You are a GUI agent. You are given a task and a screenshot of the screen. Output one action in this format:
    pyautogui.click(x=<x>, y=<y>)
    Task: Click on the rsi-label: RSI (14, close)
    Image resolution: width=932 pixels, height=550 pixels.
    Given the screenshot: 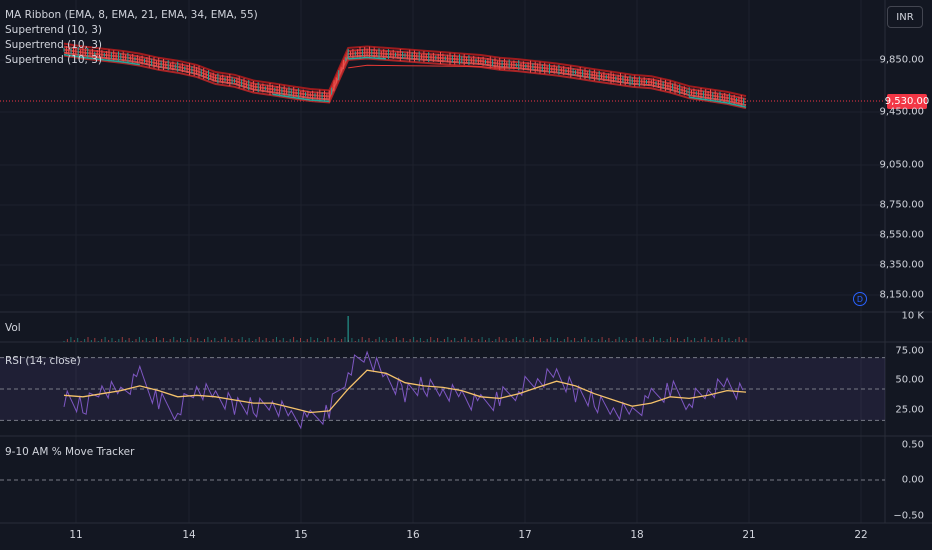 What is the action you would take?
    pyautogui.click(x=43, y=361)
    